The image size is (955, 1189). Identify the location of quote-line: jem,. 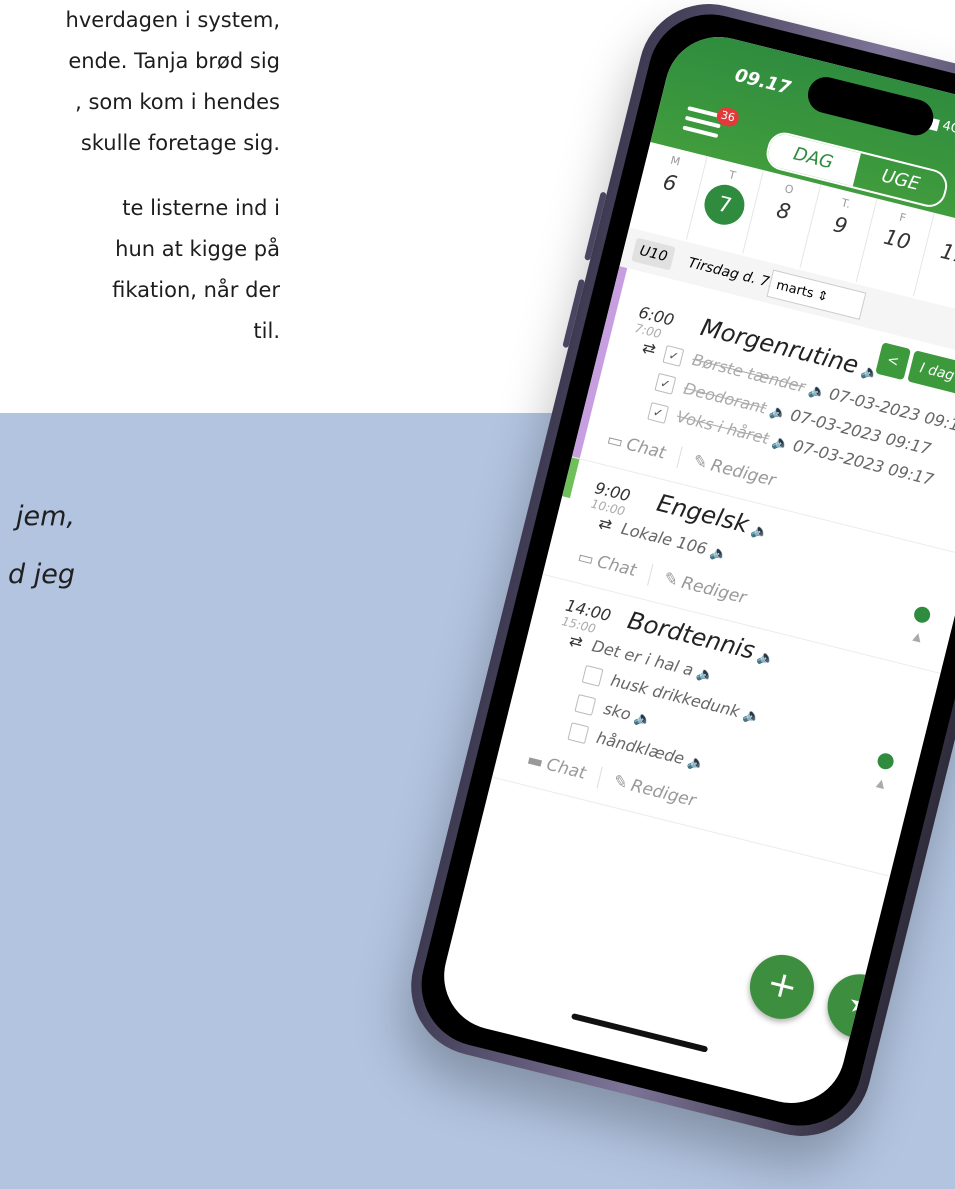
(45, 516).